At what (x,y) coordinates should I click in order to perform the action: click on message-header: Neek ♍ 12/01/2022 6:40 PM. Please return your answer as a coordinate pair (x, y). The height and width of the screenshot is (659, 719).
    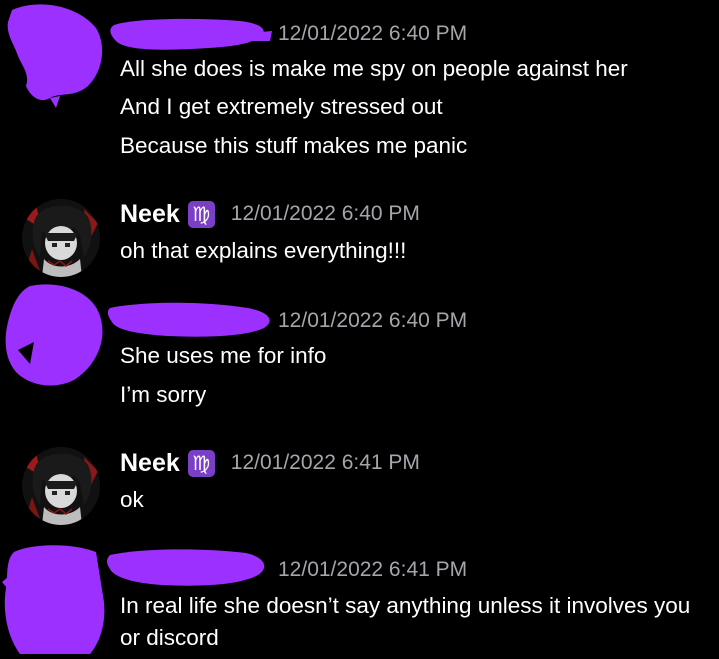
    Looking at the image, I should click on (270, 214).